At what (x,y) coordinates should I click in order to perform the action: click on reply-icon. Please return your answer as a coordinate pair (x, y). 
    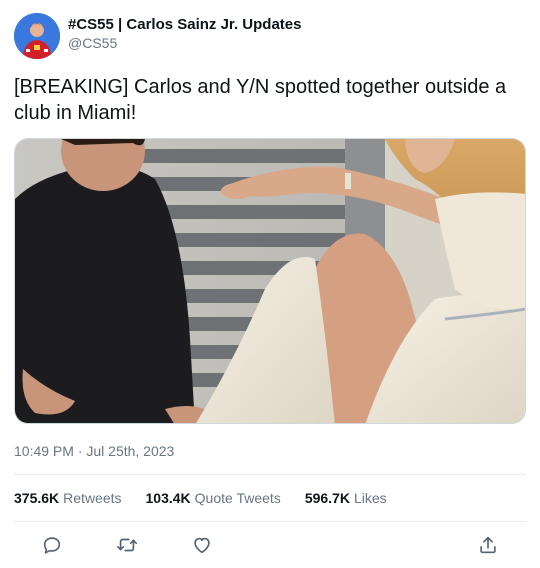
    Looking at the image, I should click on (52, 545).